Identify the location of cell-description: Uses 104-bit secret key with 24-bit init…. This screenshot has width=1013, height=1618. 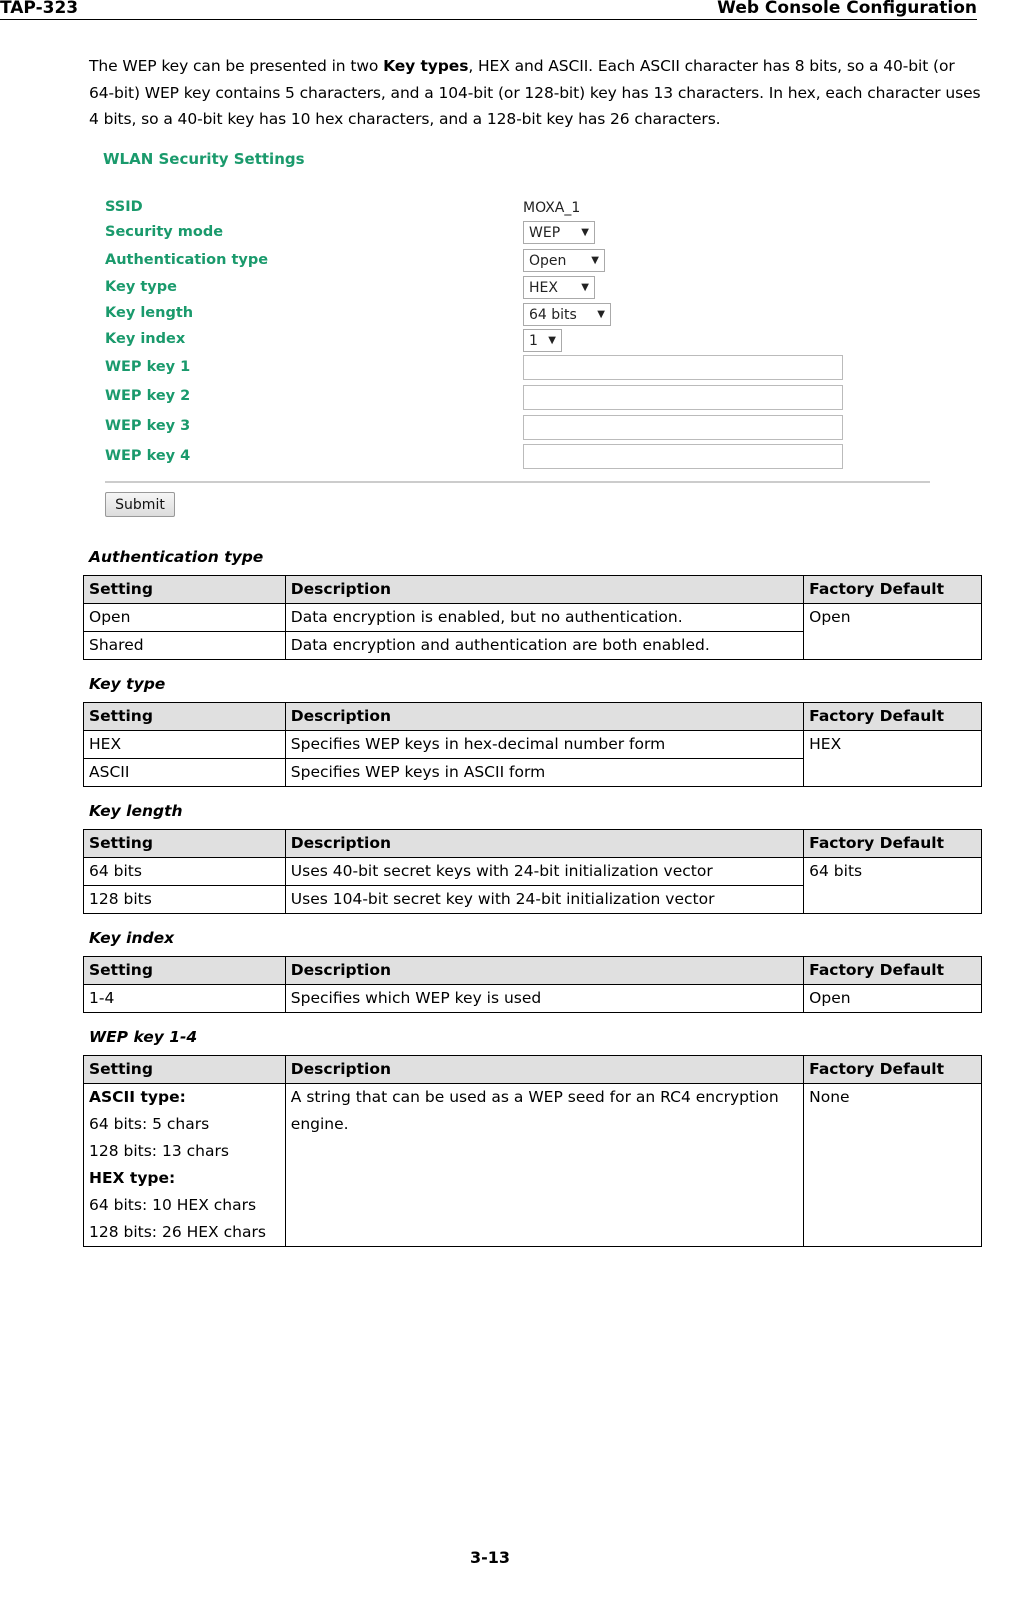
(544, 899).